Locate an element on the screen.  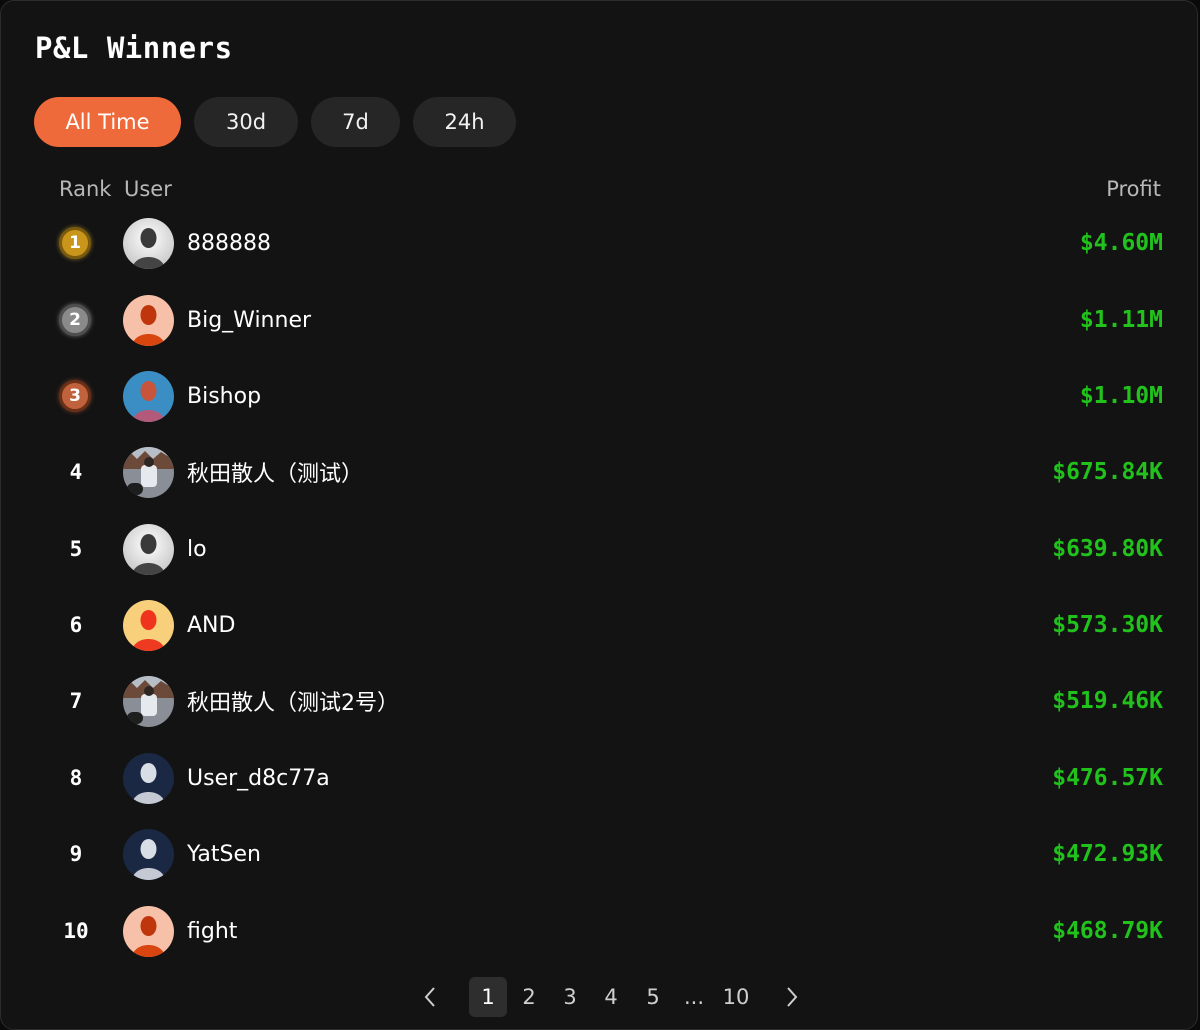
profit-value: $573.30K is located at coordinates (1107, 625).